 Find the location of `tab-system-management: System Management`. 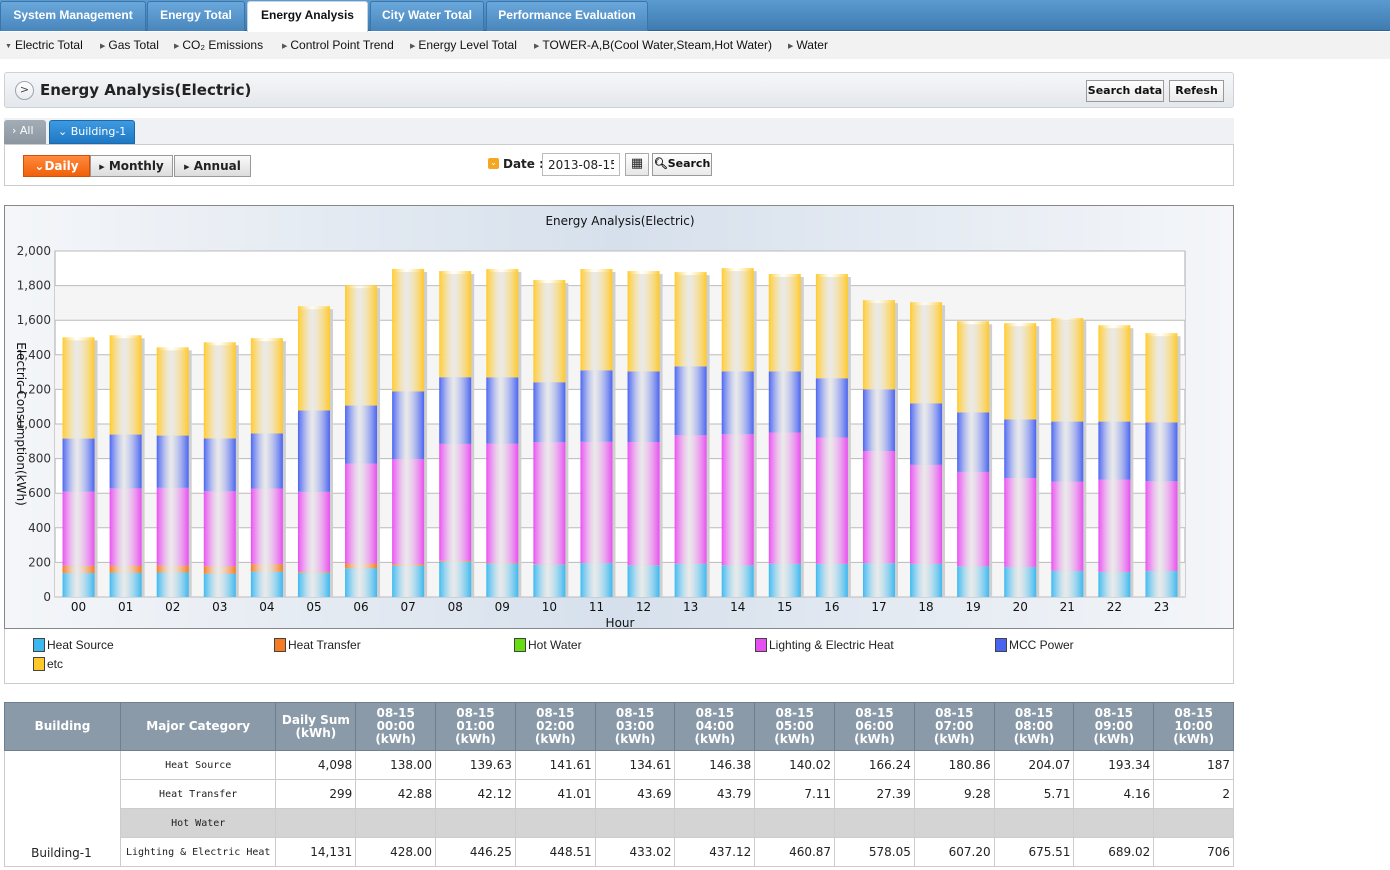

tab-system-management: System Management is located at coordinates (73, 16).